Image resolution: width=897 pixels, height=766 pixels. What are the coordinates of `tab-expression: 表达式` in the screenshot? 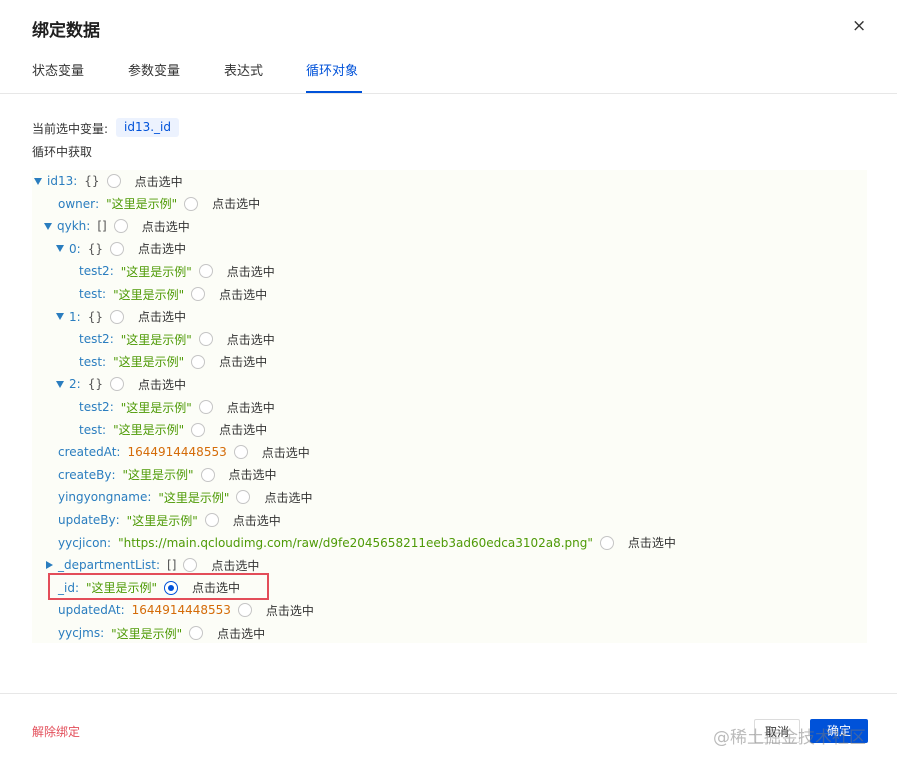 It's located at (243, 69).